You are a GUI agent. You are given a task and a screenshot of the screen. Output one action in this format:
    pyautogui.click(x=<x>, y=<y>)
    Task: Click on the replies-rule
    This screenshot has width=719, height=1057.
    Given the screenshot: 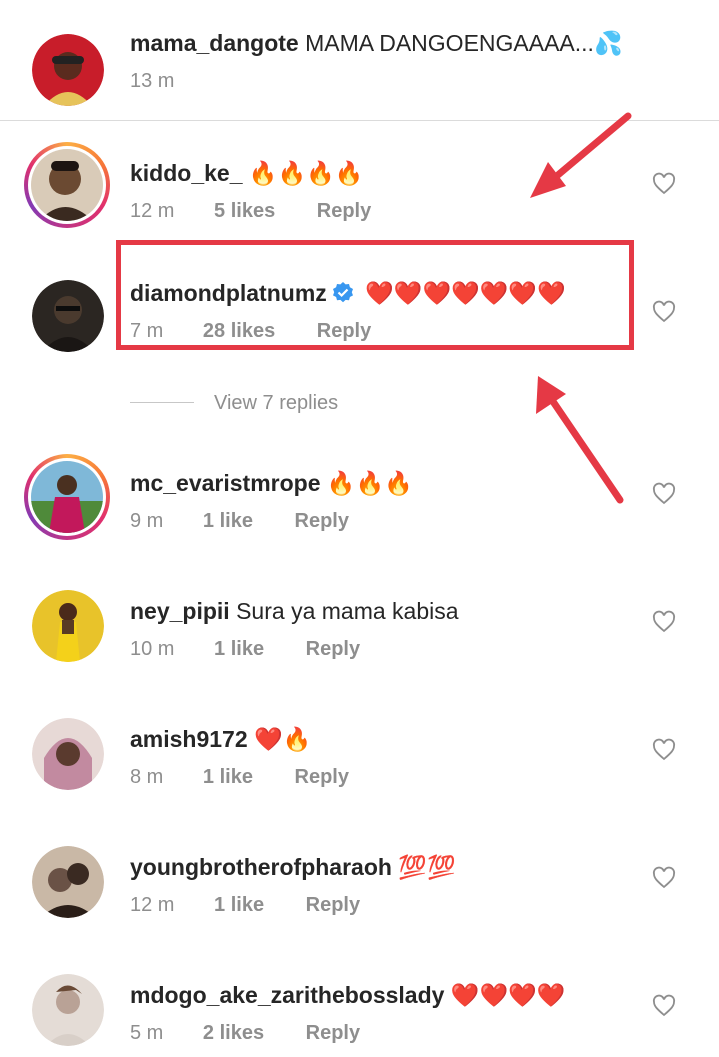 What is the action you would take?
    pyautogui.click(x=162, y=402)
    